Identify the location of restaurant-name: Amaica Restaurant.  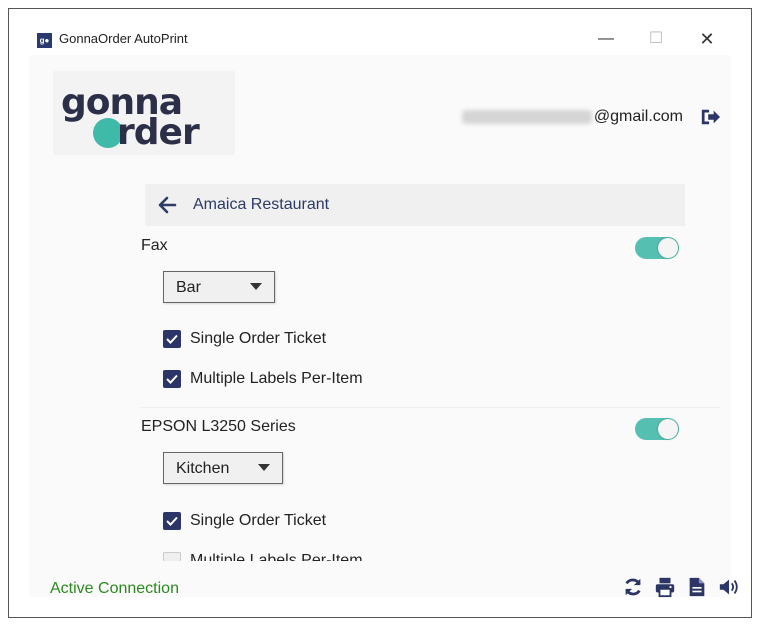
(261, 204).